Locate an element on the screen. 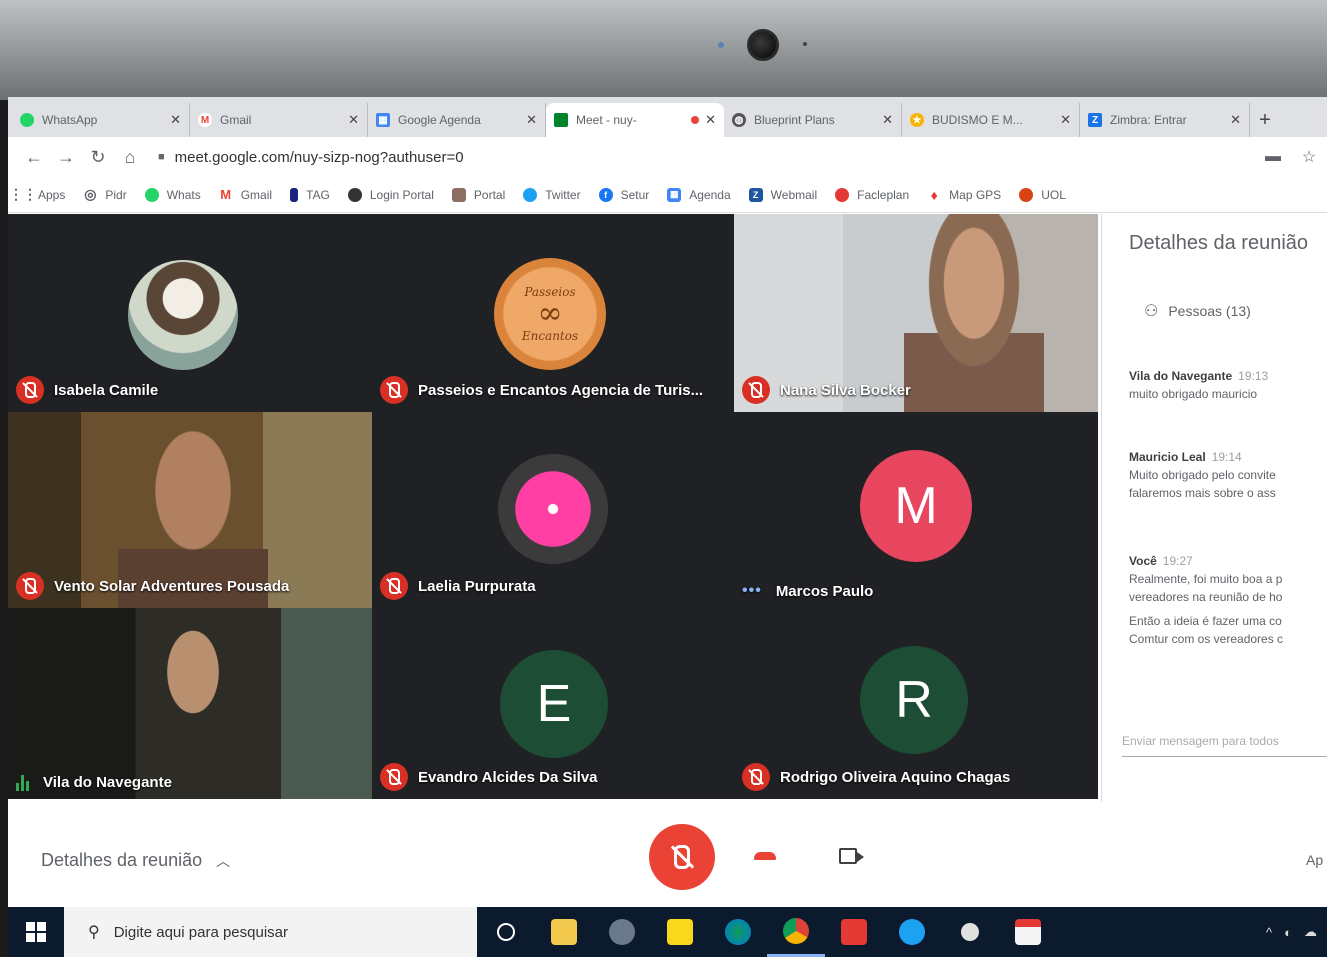  bookmark-map-gps: ♦ Map GPS is located at coordinates (964, 194).